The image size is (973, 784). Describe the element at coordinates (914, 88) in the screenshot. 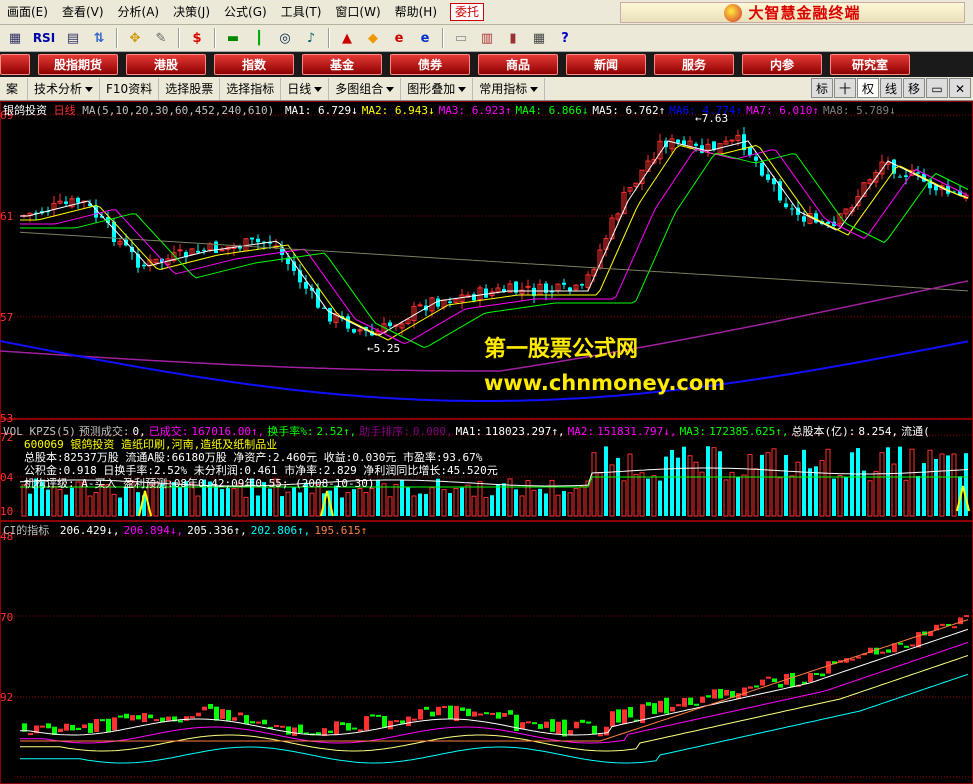

I see `move-button: 移` at that location.